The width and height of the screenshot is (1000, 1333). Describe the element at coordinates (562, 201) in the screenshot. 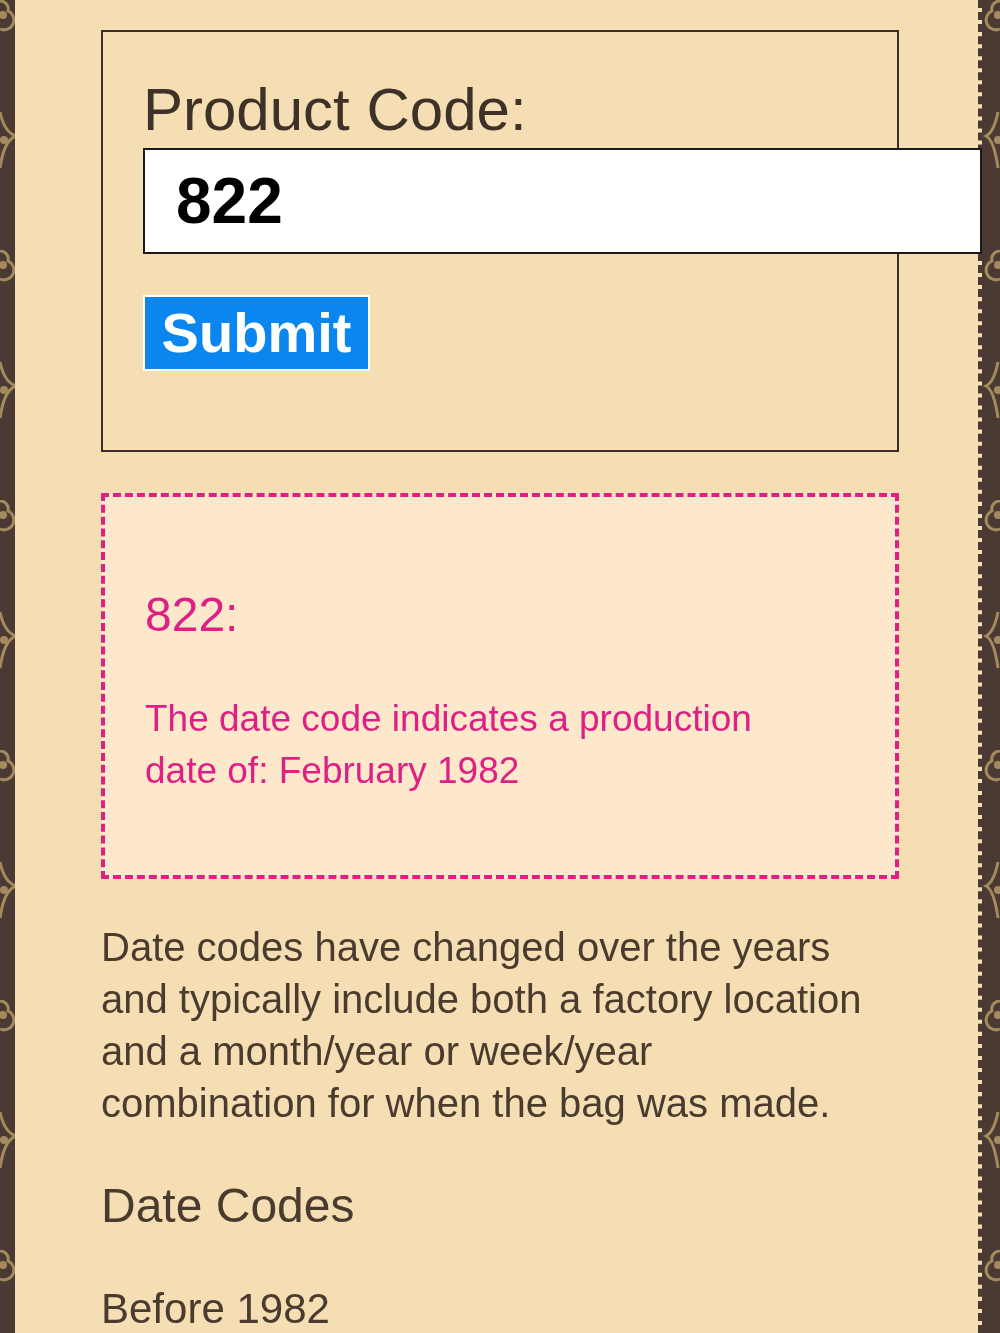

I see `product-code-input: 822` at that location.